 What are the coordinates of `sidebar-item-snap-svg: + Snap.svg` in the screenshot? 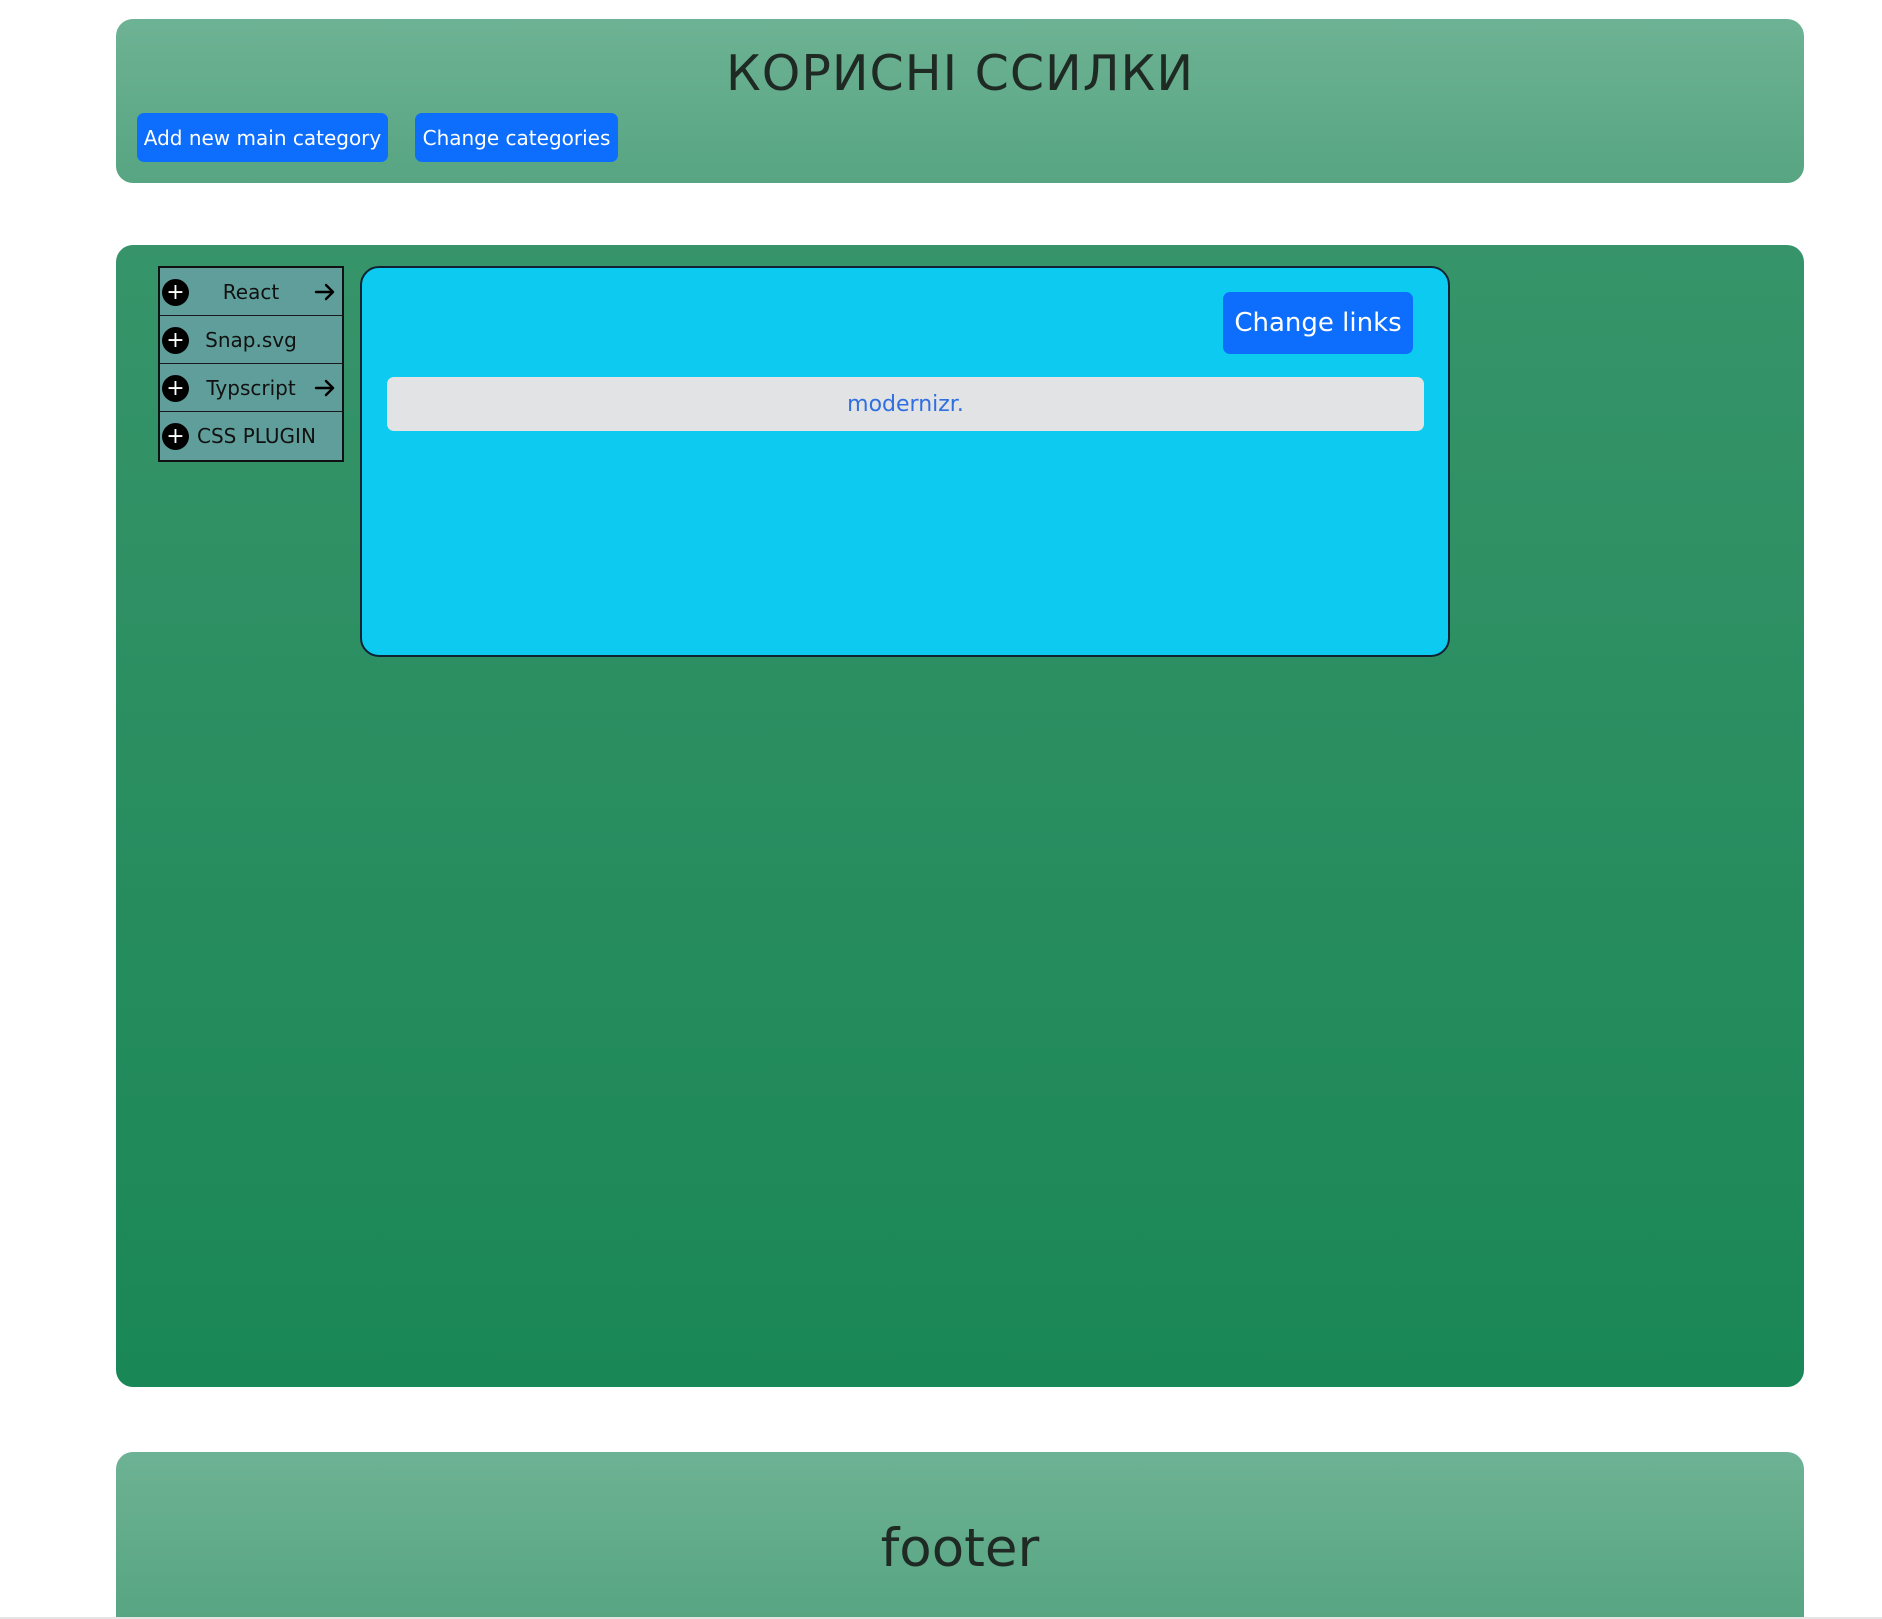 It's located at (251, 340).